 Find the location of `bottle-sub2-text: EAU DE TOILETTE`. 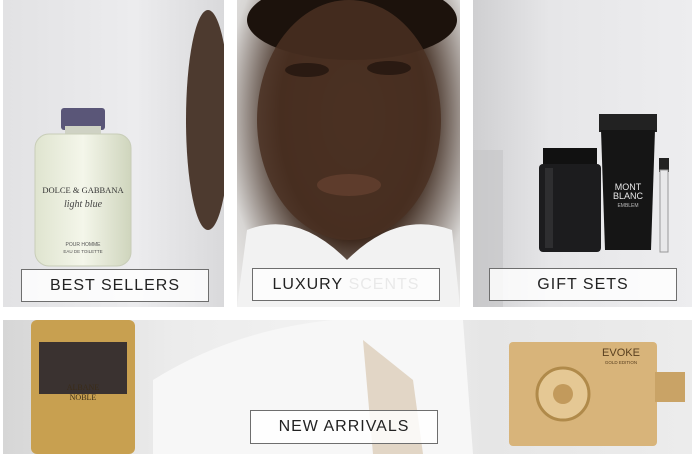

bottle-sub2-text: EAU DE TOILETTE is located at coordinates (82, 251).